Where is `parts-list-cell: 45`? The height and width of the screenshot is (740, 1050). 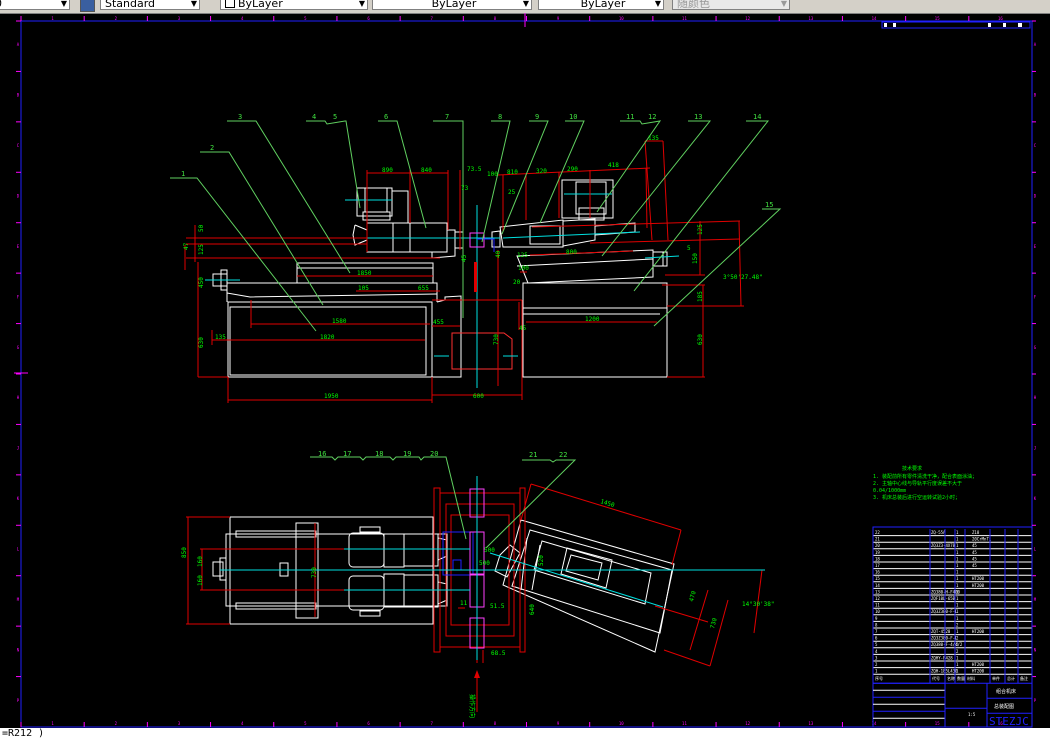 parts-list-cell: 45 is located at coordinates (974, 565).